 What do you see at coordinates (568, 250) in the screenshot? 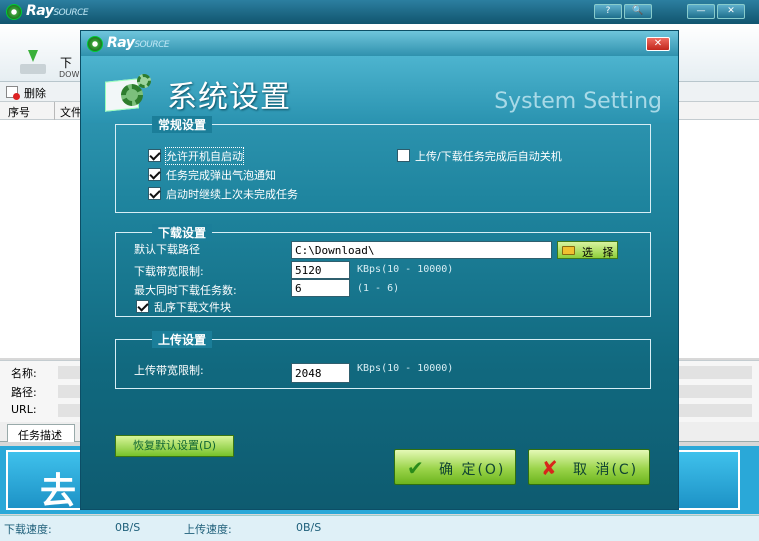
I see `folder-icon` at bounding box center [568, 250].